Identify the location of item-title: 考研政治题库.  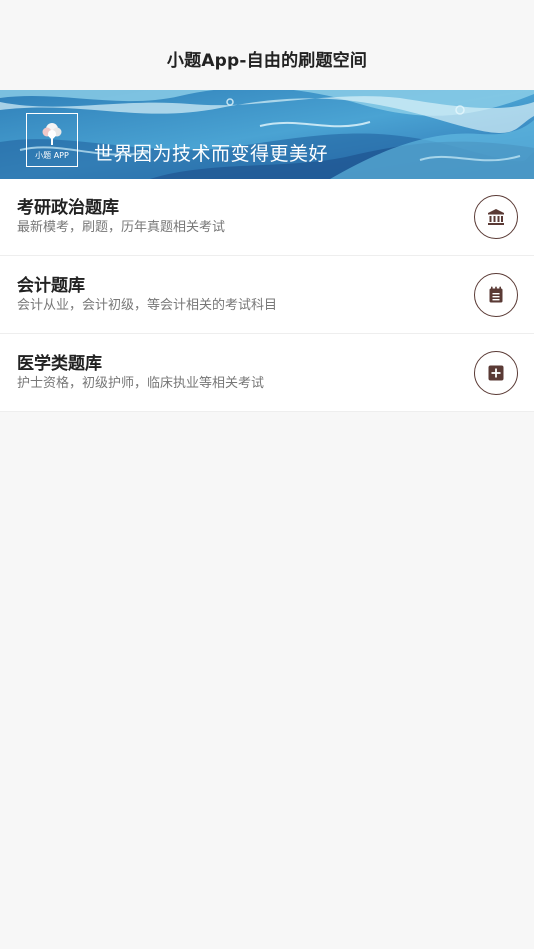
(68, 208).